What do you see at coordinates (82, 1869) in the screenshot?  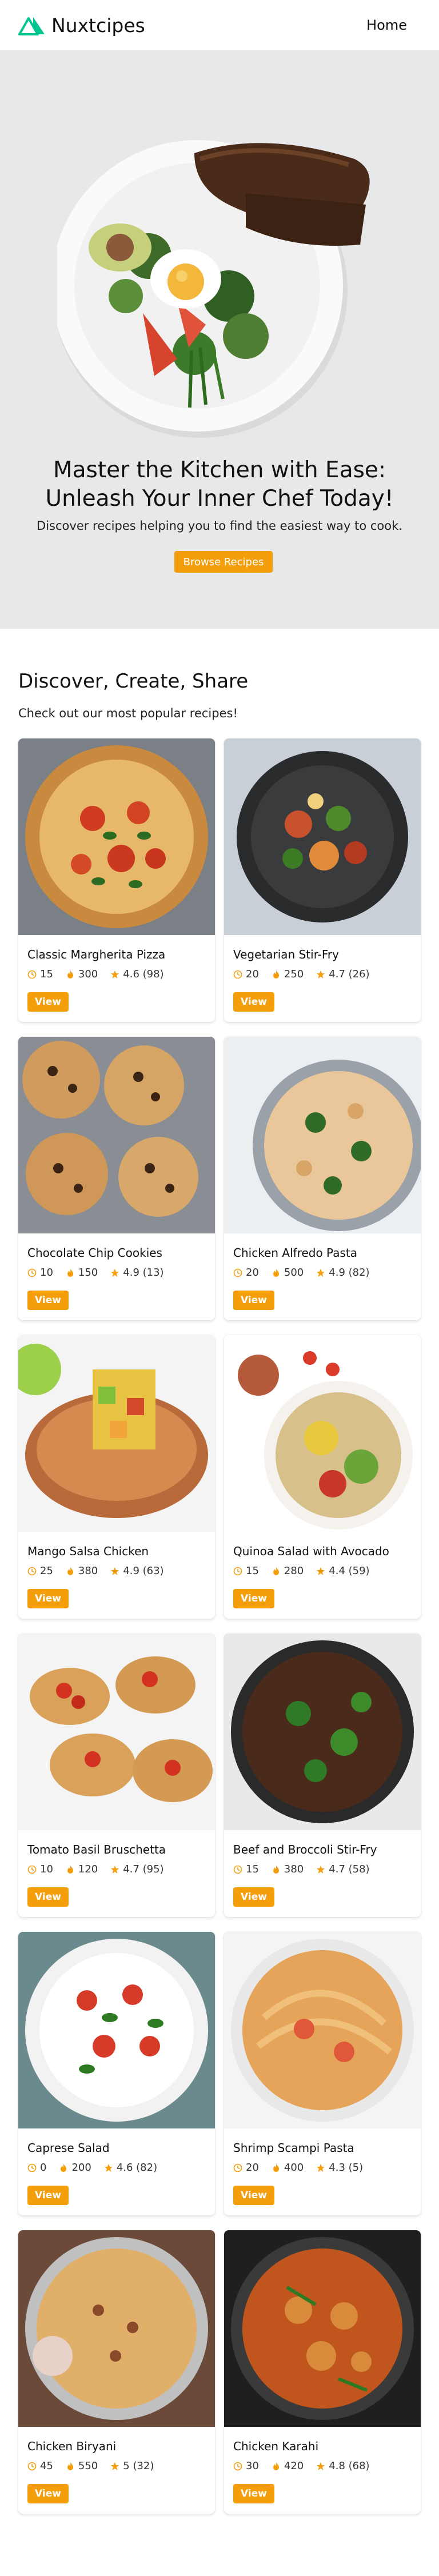 I see `calories: 120` at bounding box center [82, 1869].